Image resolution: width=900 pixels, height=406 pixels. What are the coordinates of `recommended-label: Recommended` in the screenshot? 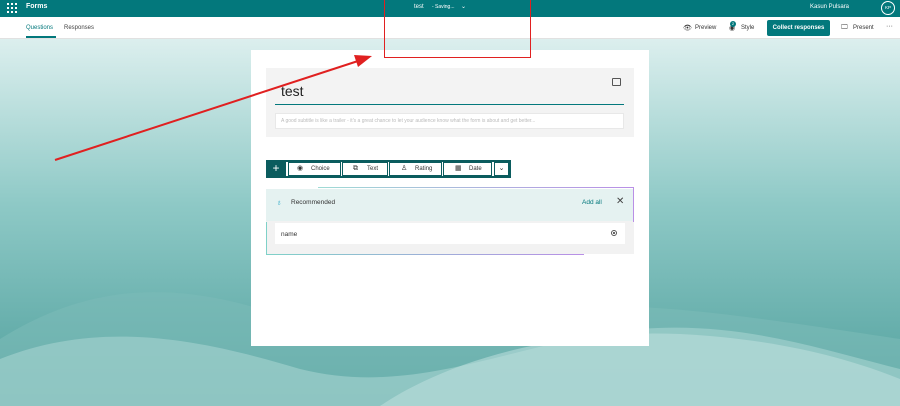 It's located at (313, 202).